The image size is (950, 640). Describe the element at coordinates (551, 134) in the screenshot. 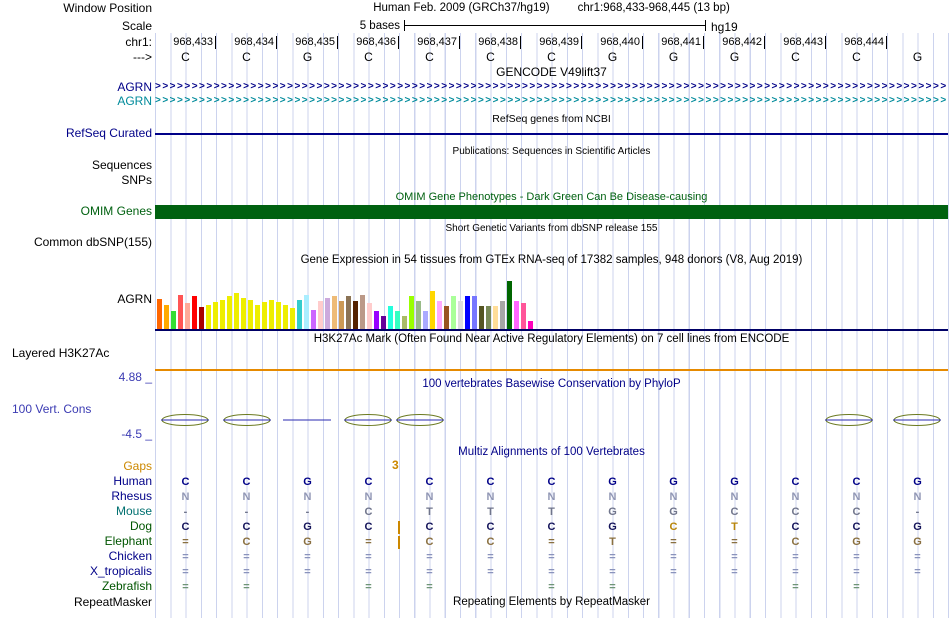

I see `refseq-curated-line` at that location.